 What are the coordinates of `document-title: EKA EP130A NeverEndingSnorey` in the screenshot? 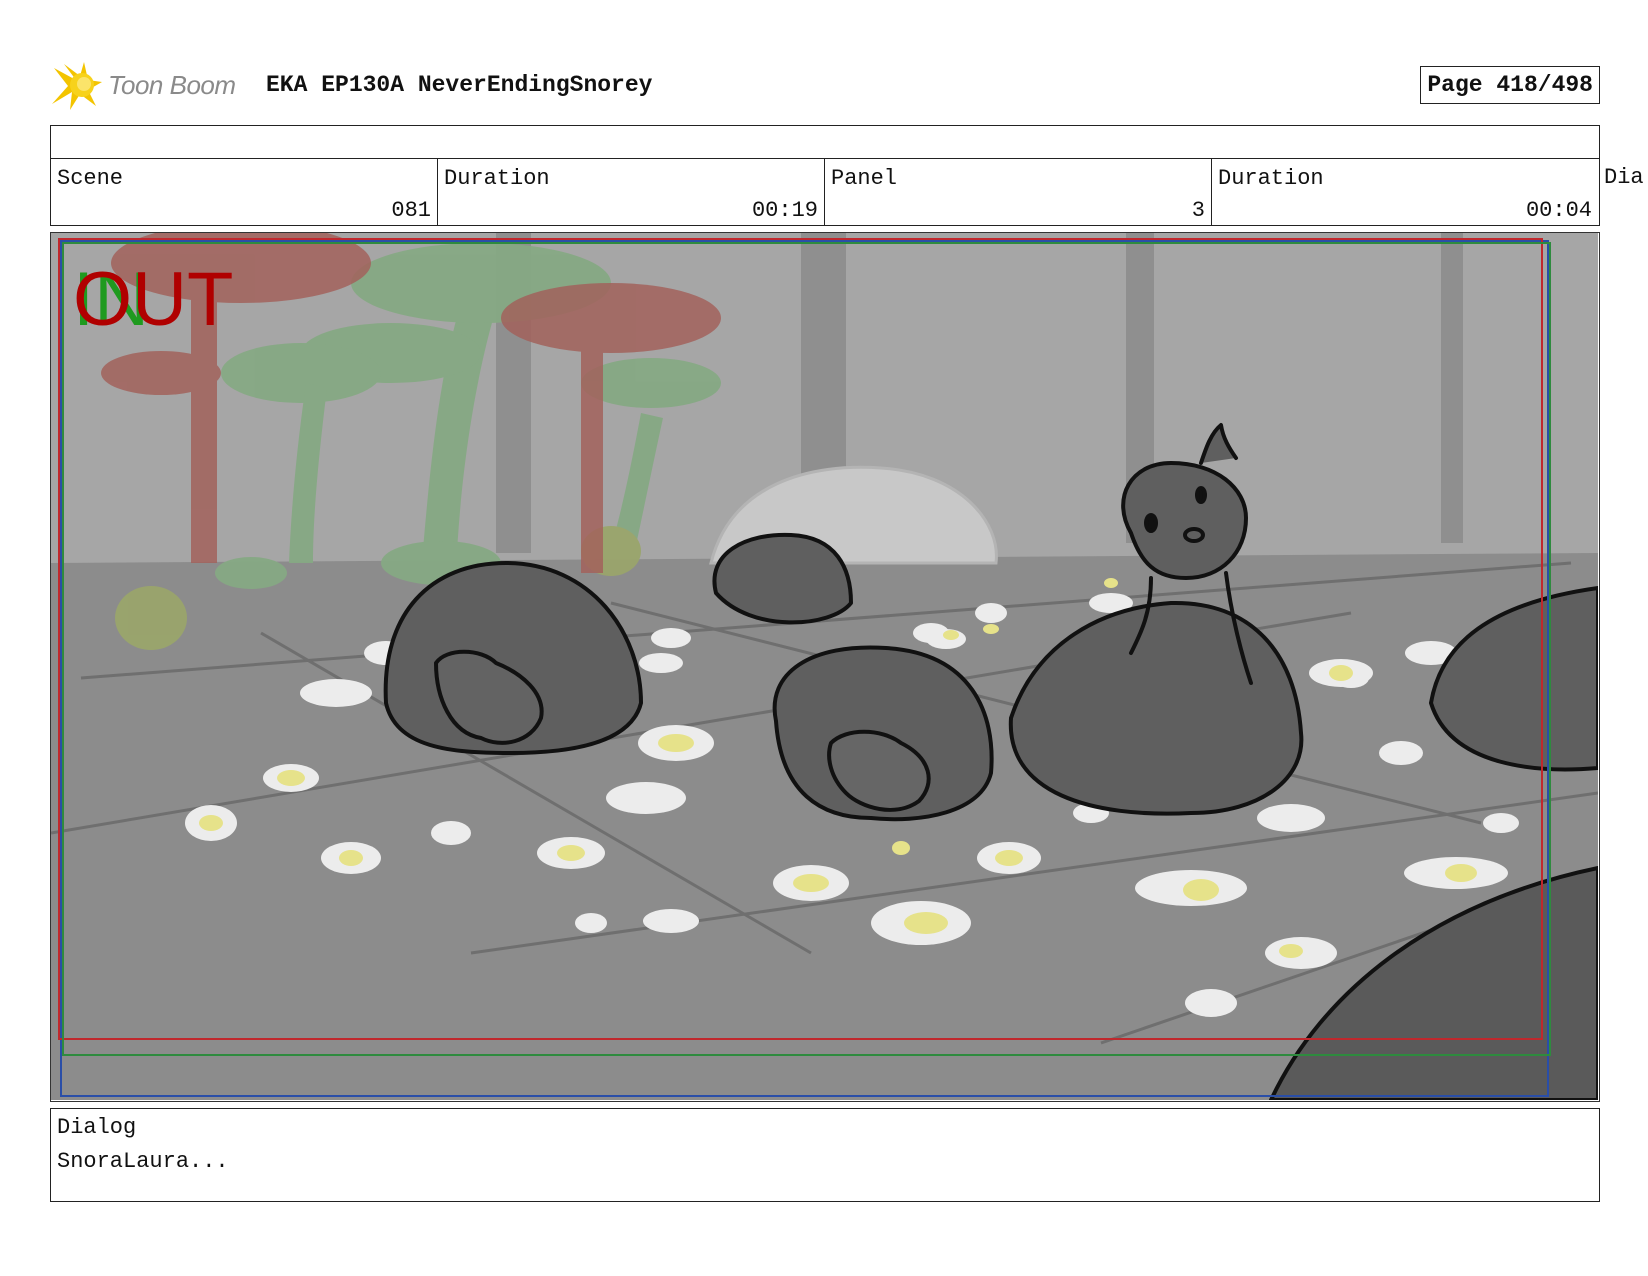 It's located at (459, 85).